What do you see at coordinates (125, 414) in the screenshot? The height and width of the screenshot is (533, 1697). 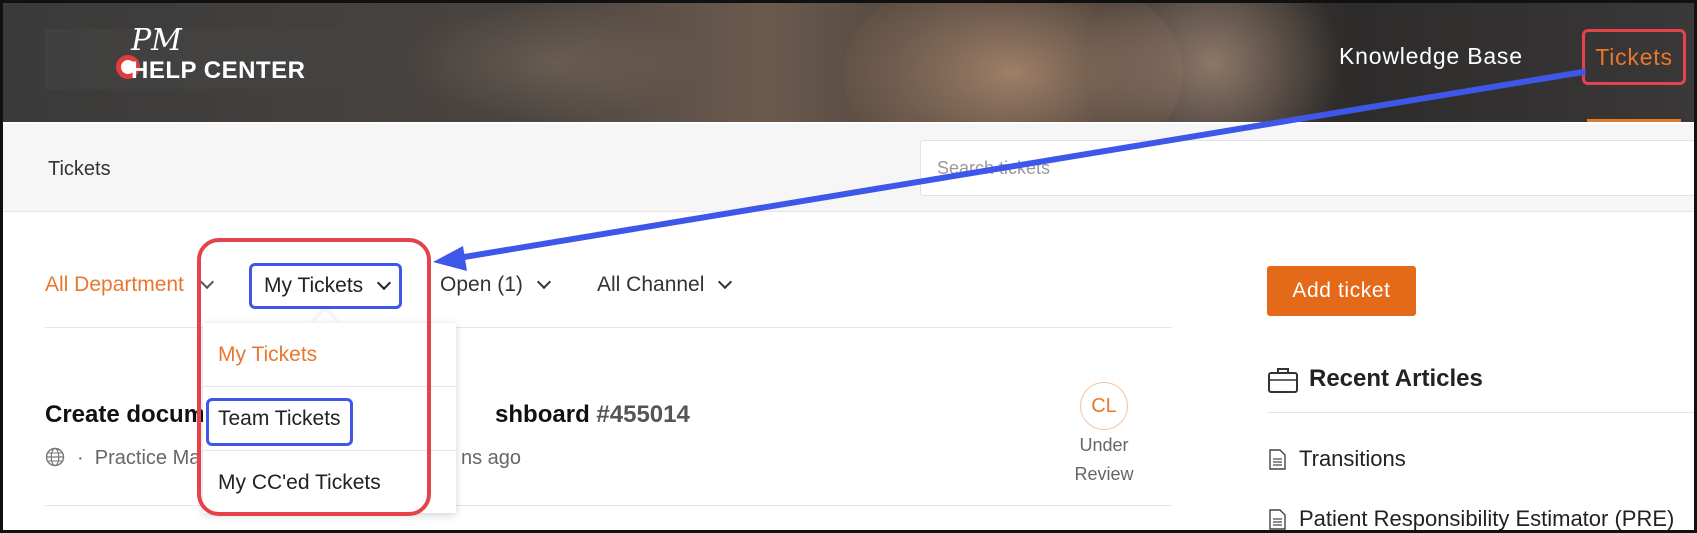 I see `ticket-title-text: Create docum` at bounding box center [125, 414].